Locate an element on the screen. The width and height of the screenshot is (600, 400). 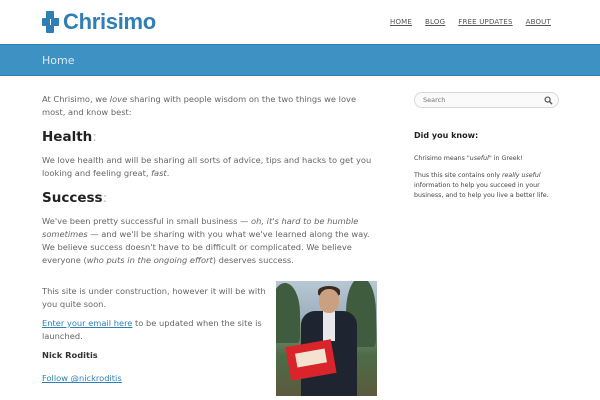
search-icon is located at coordinates (548, 100).